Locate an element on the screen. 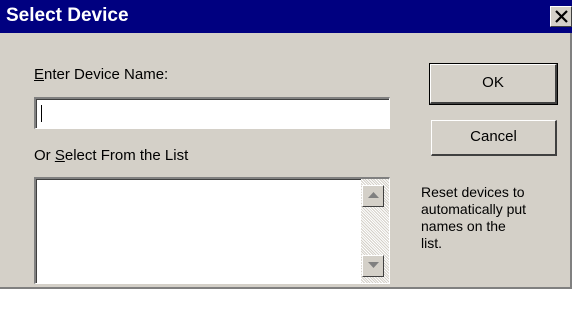  arrow-down-icon is located at coordinates (373, 265).